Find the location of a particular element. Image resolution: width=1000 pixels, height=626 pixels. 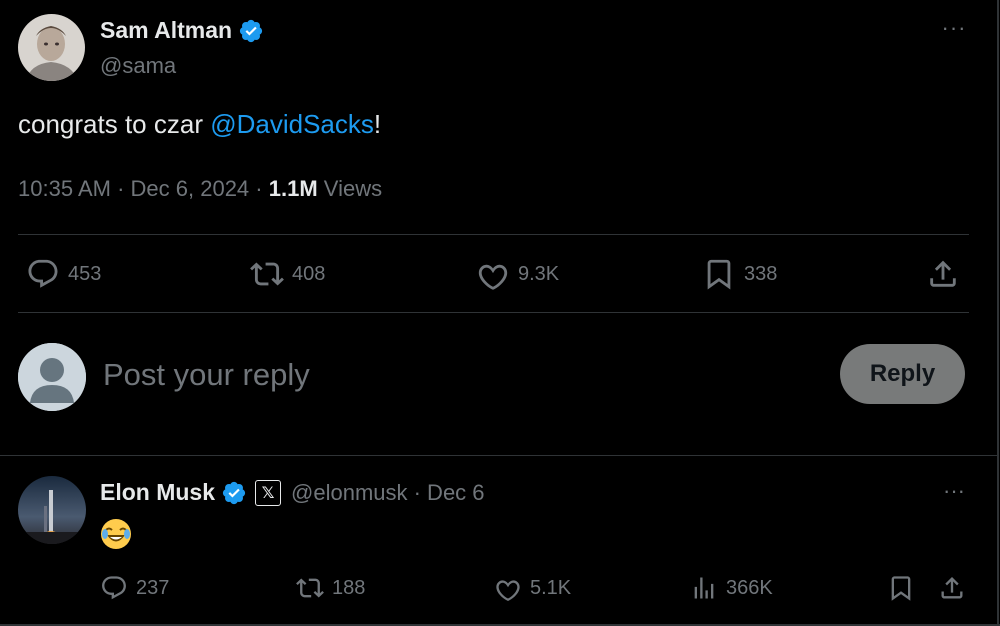

tweet-date: Dec 6, 2024 is located at coordinates (190, 188).